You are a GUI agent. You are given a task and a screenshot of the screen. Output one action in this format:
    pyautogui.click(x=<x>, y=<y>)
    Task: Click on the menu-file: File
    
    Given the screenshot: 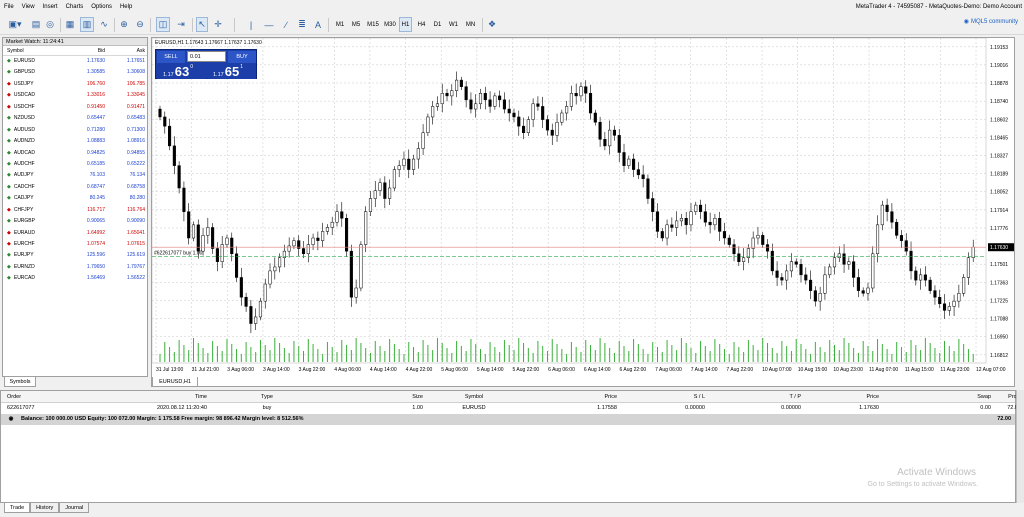 What is the action you would take?
    pyautogui.click(x=9, y=7)
    